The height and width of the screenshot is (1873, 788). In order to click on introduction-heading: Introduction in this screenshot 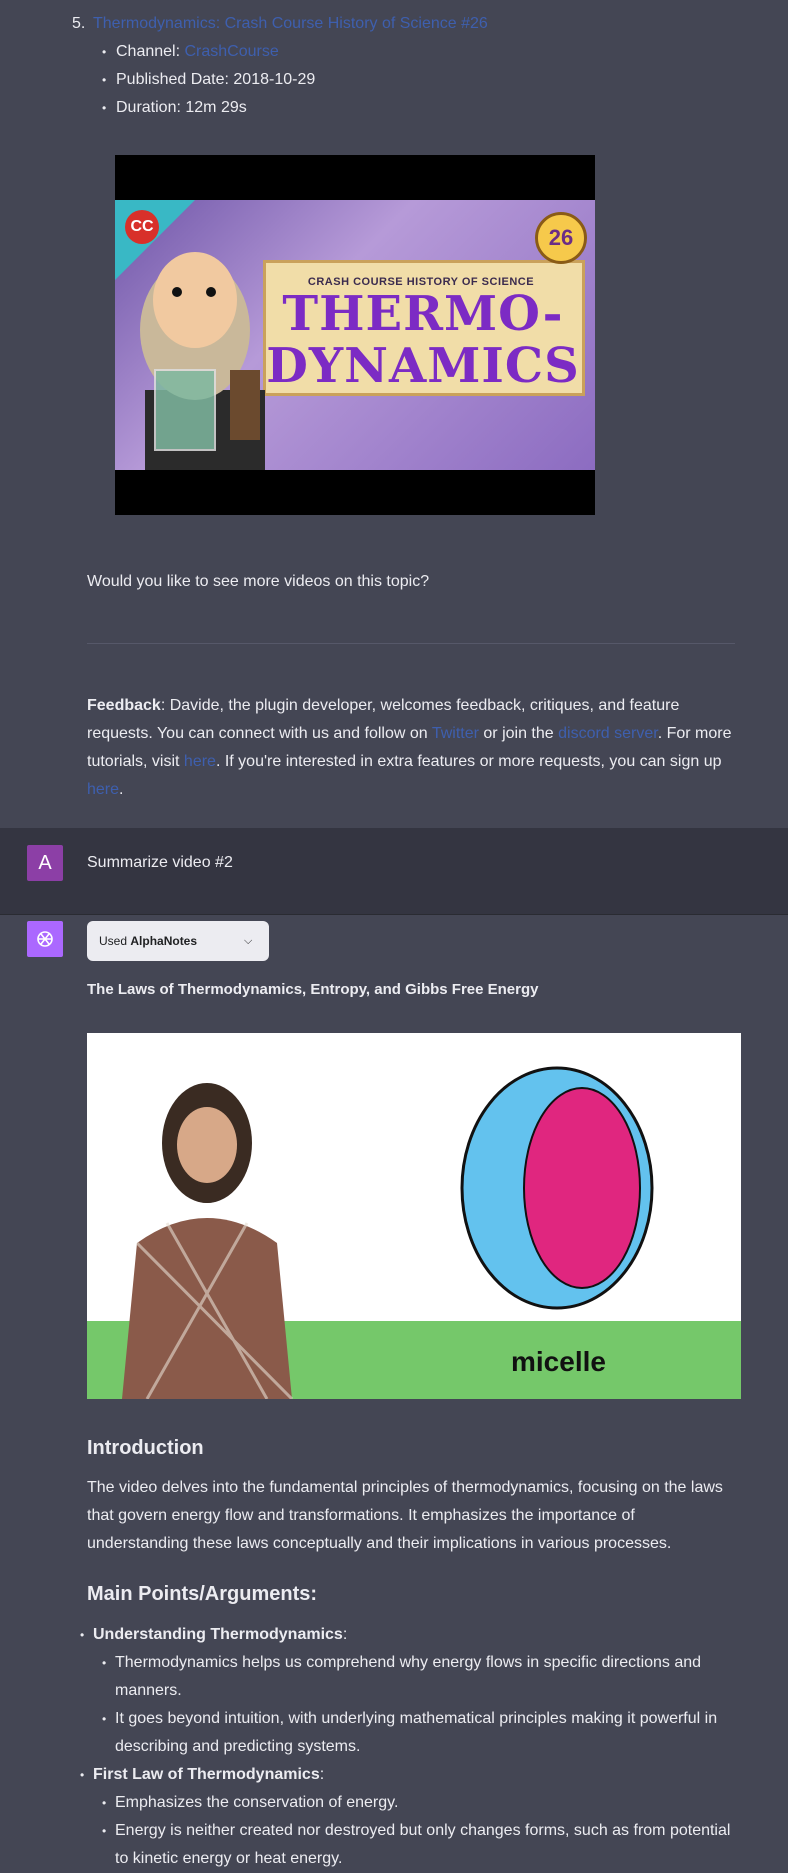, I will do `click(145, 1448)`.